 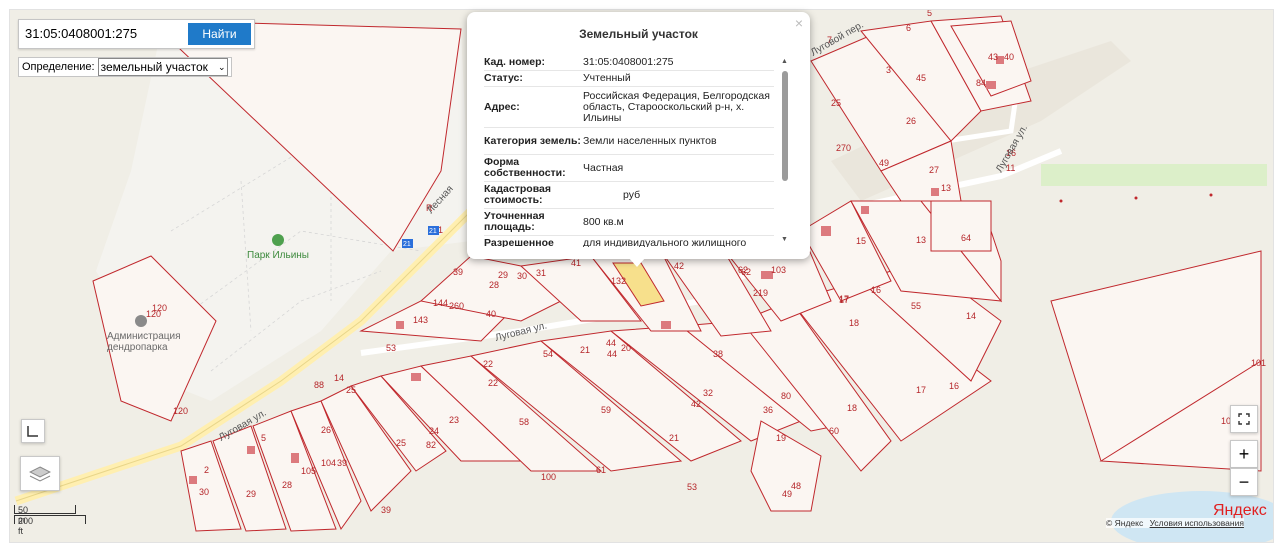 I want to click on info-value: руб, so click(x=632, y=194).